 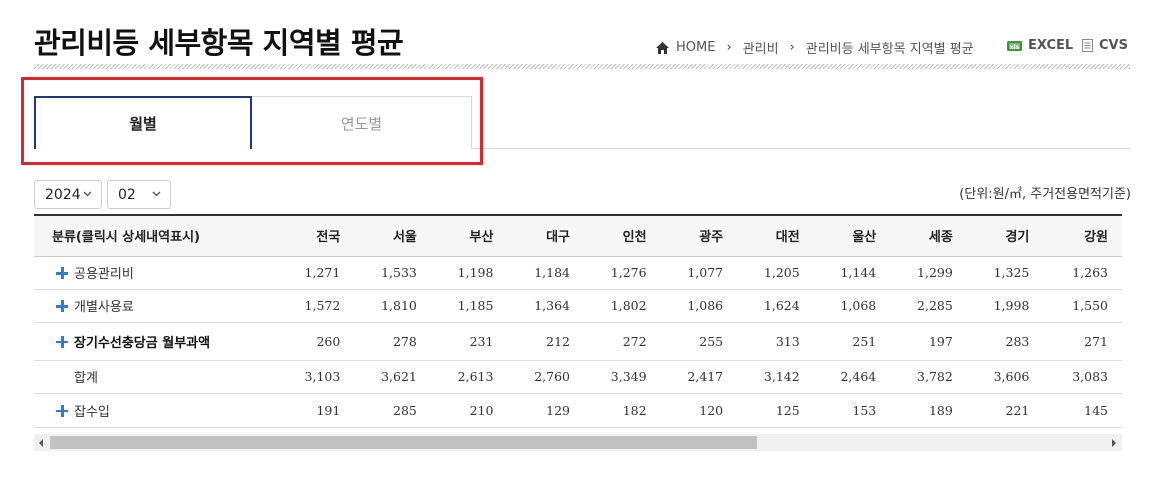 What do you see at coordinates (1087, 45) in the screenshot?
I see `document-icon` at bounding box center [1087, 45].